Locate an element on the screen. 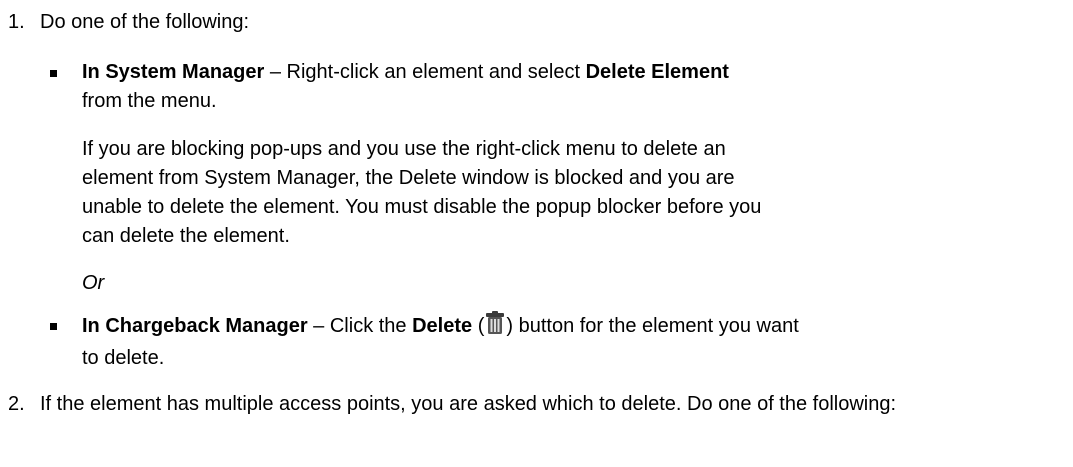 Image resolution: width=1073 pixels, height=467 pixels. paren-open: ( is located at coordinates (478, 326).